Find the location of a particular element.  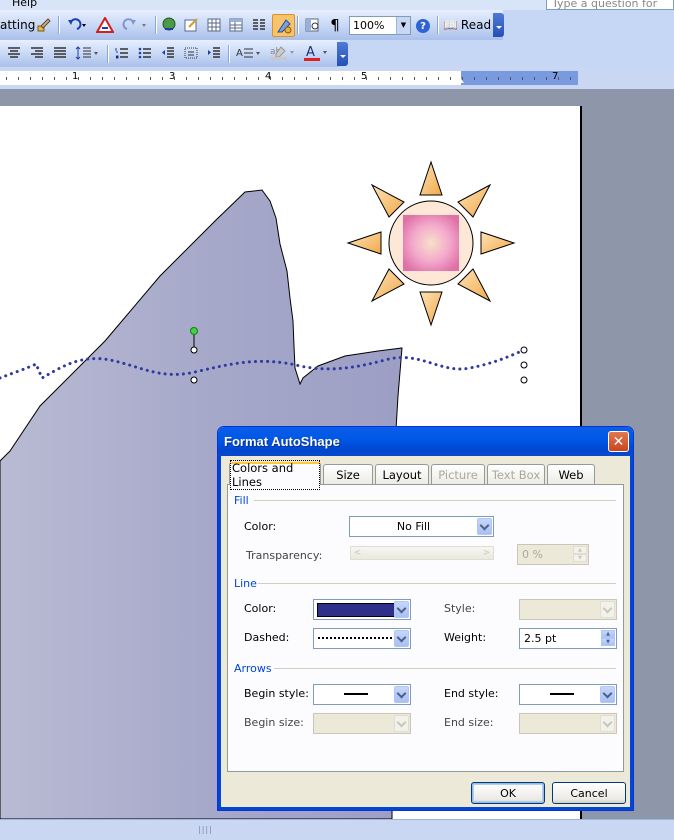

decrease-indent-icon is located at coordinates (168, 53).